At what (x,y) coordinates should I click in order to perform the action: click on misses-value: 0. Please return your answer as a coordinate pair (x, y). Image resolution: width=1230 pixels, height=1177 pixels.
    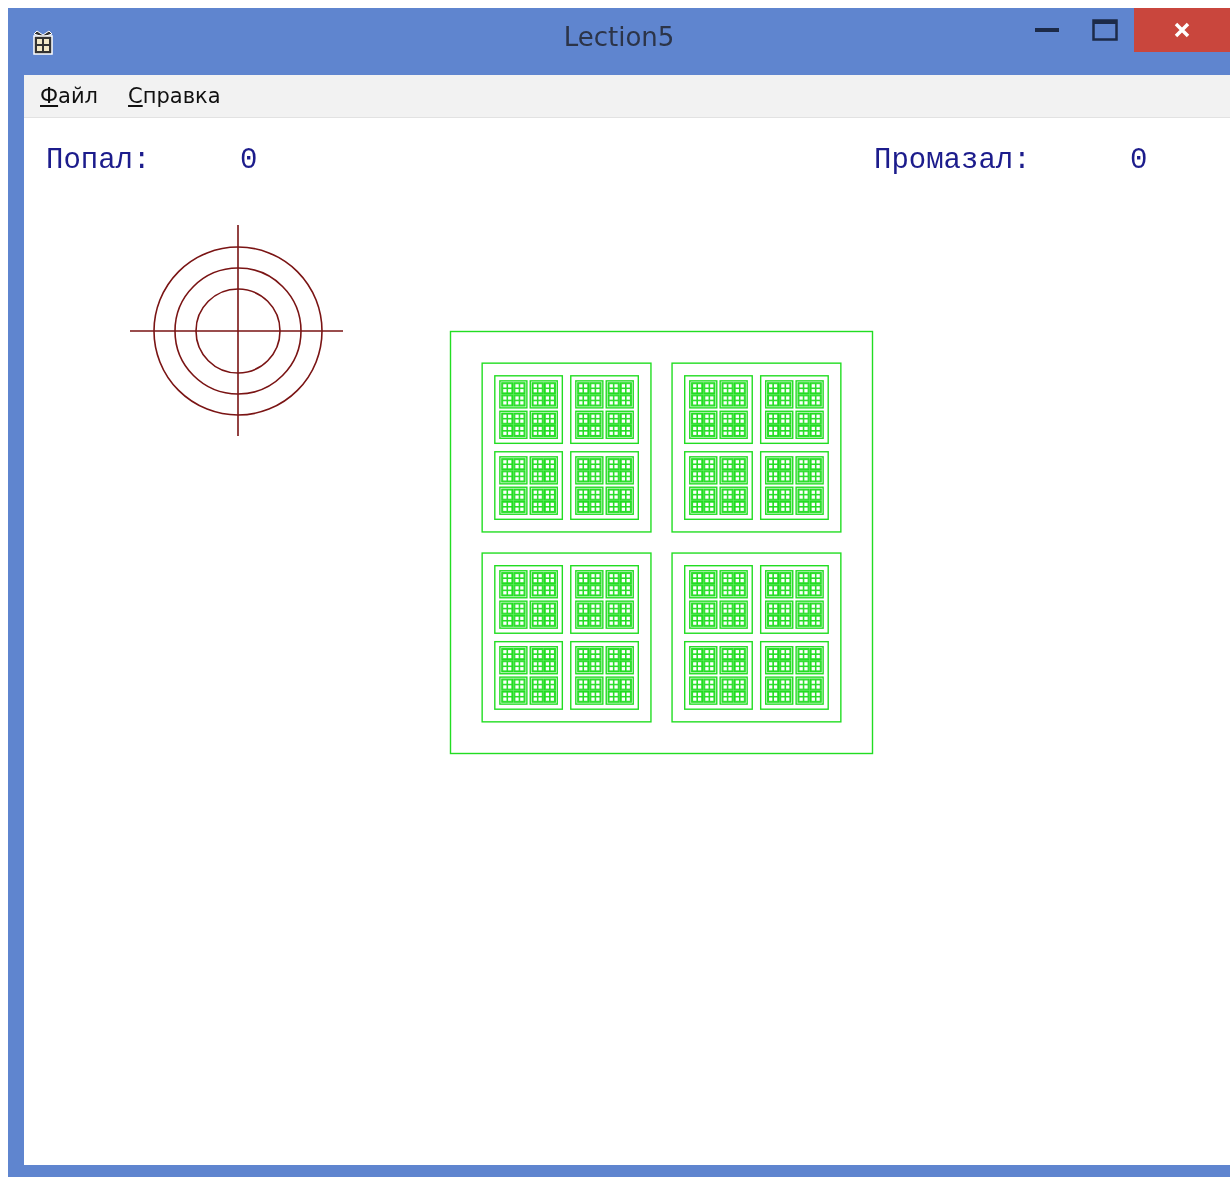
    Looking at the image, I should click on (1139, 160).